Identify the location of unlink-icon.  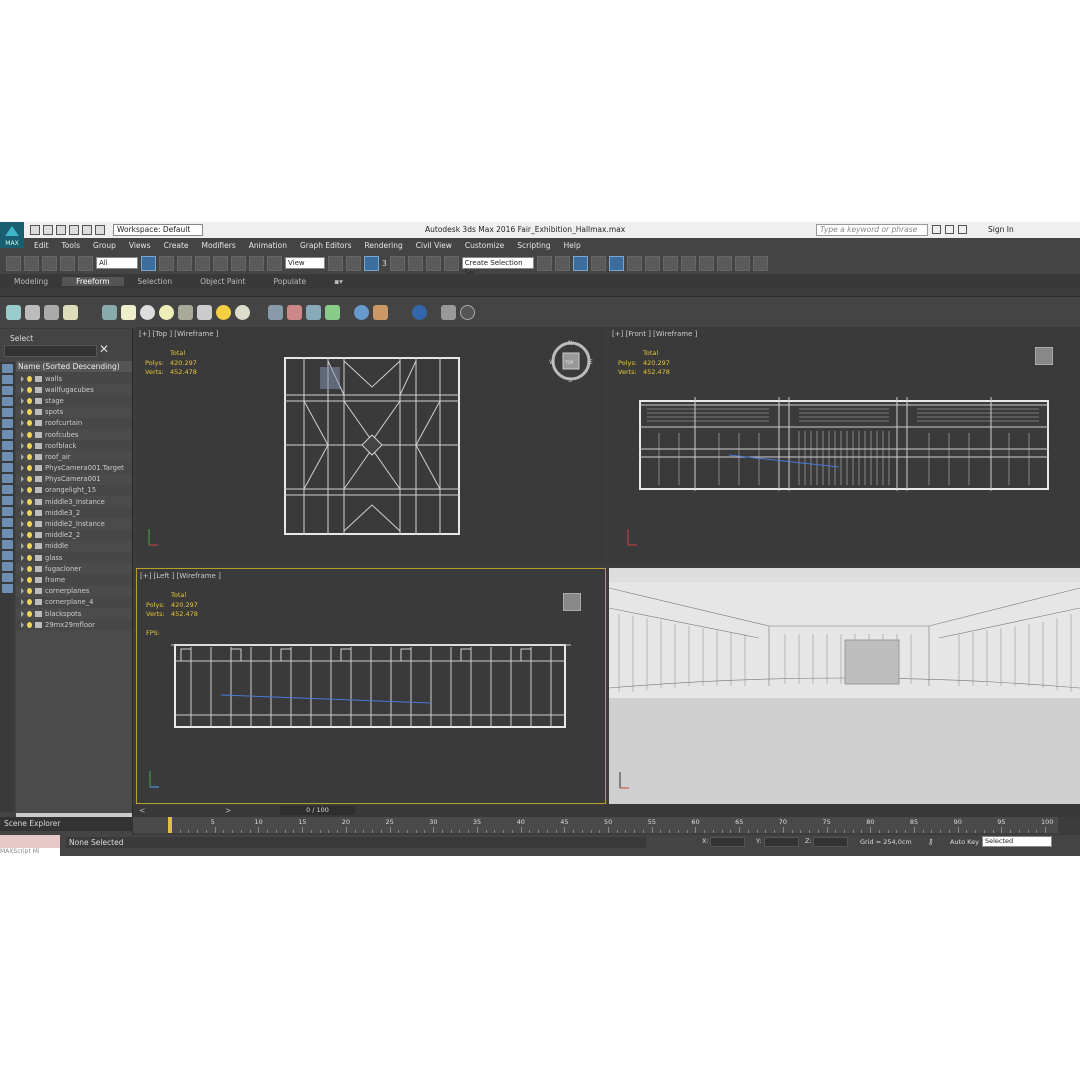
(67, 263).